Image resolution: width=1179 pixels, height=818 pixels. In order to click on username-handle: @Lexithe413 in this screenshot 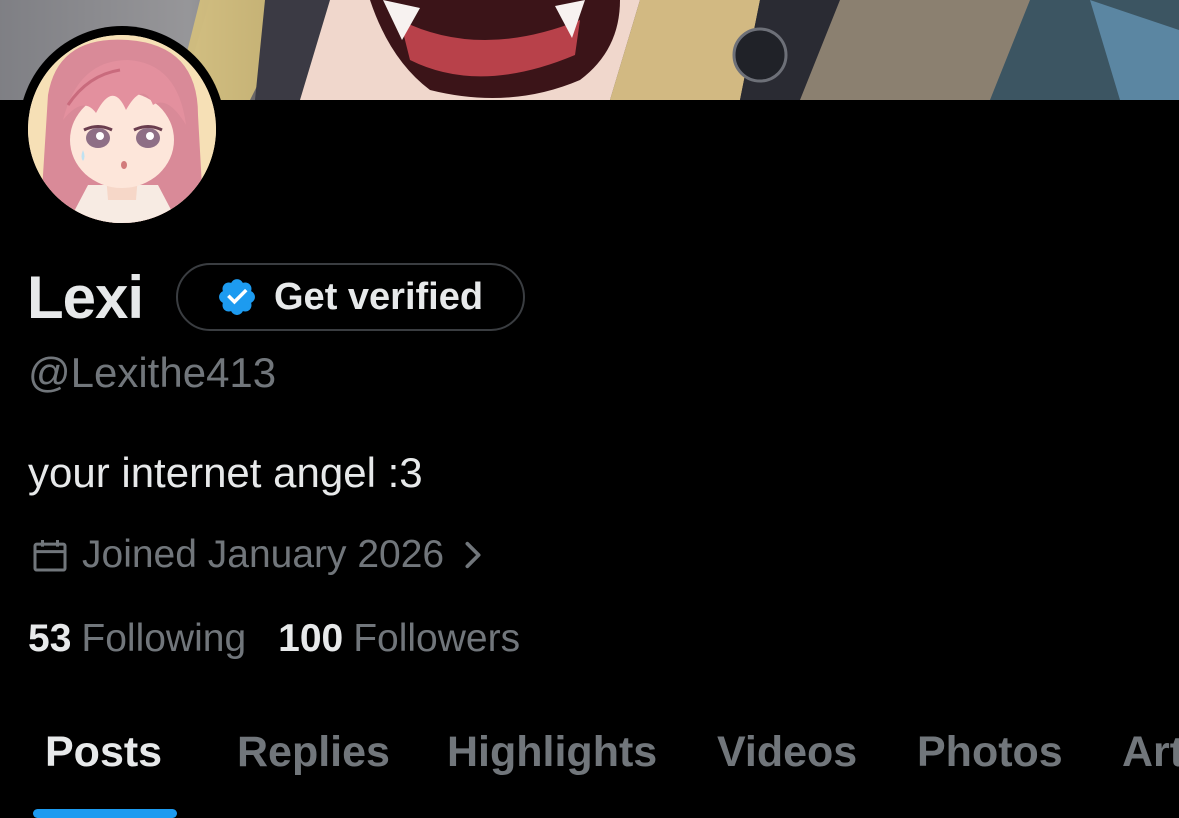, I will do `click(152, 372)`.